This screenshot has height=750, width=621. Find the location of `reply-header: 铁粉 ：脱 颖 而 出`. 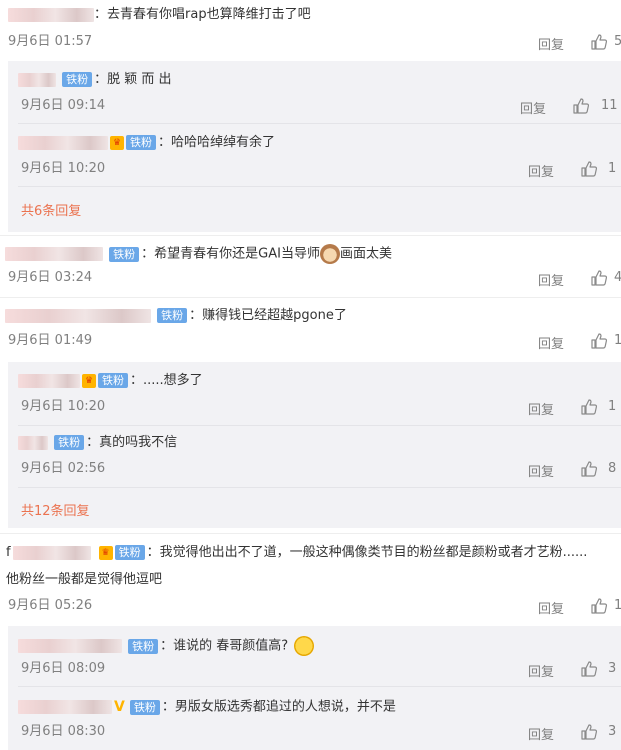

reply-header: 铁粉 ：脱 颖 而 出 is located at coordinates (95, 80).